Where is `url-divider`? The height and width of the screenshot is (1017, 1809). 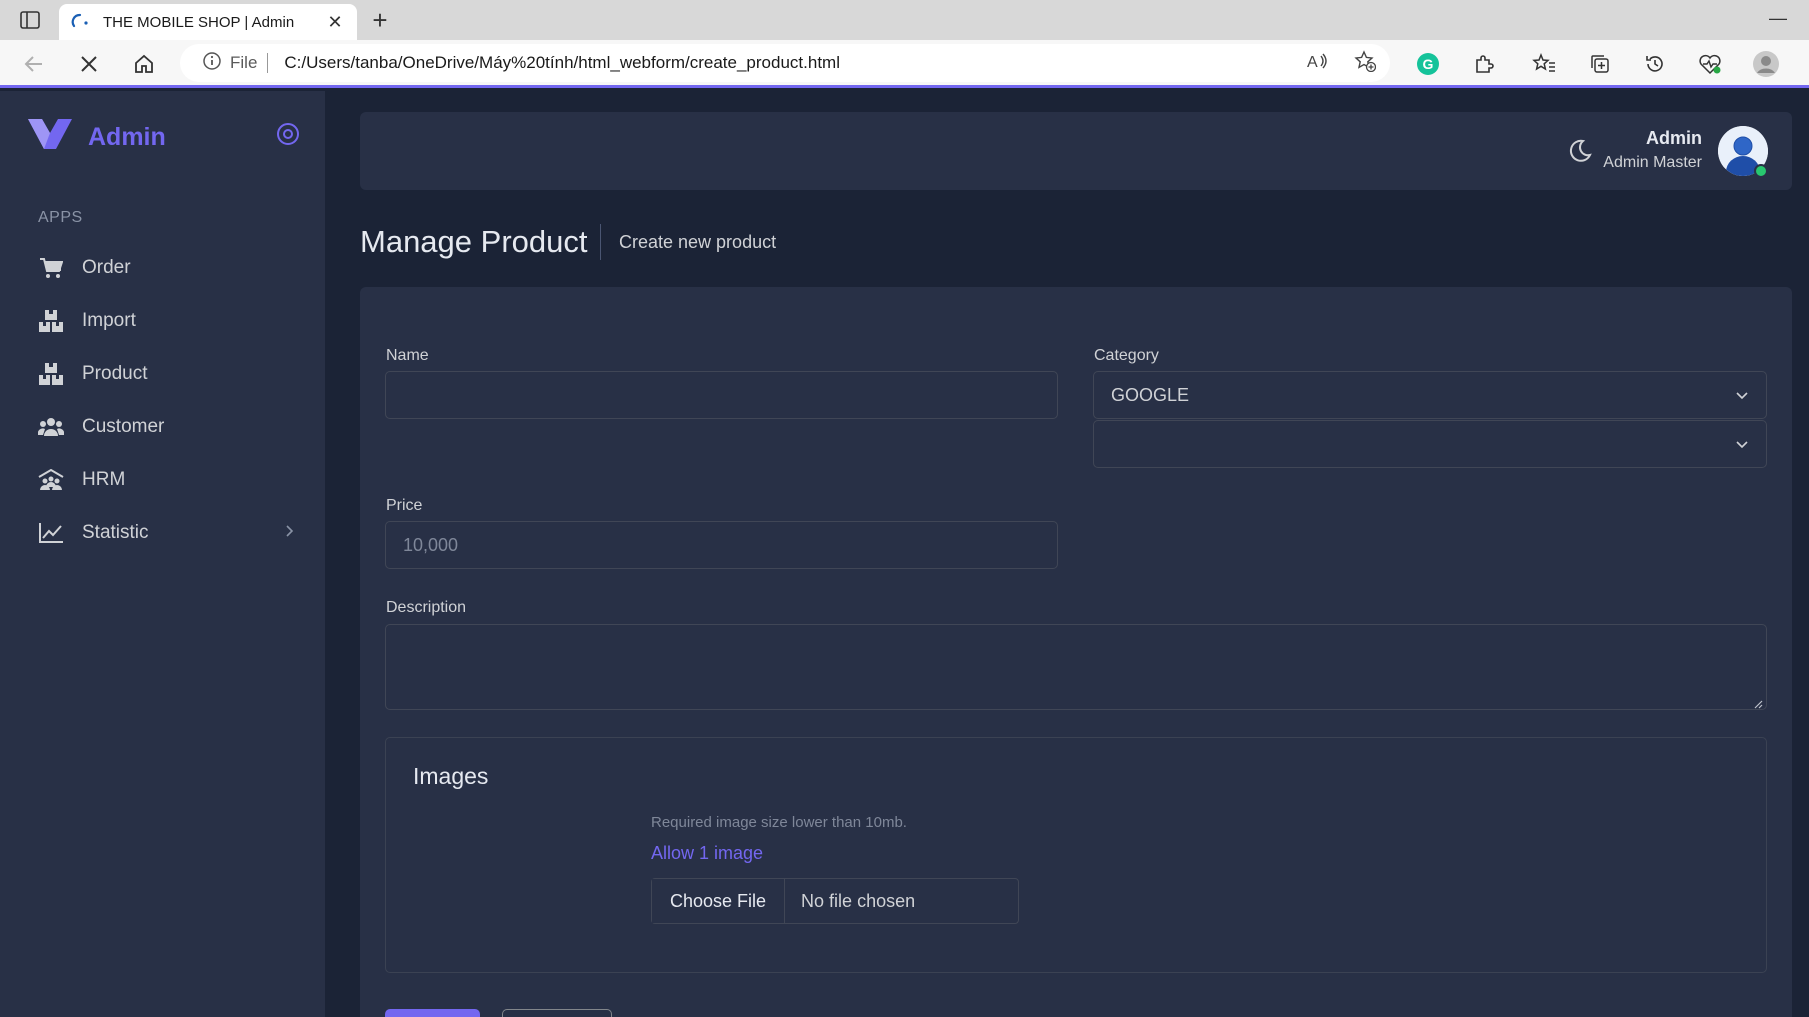
url-divider is located at coordinates (268, 63).